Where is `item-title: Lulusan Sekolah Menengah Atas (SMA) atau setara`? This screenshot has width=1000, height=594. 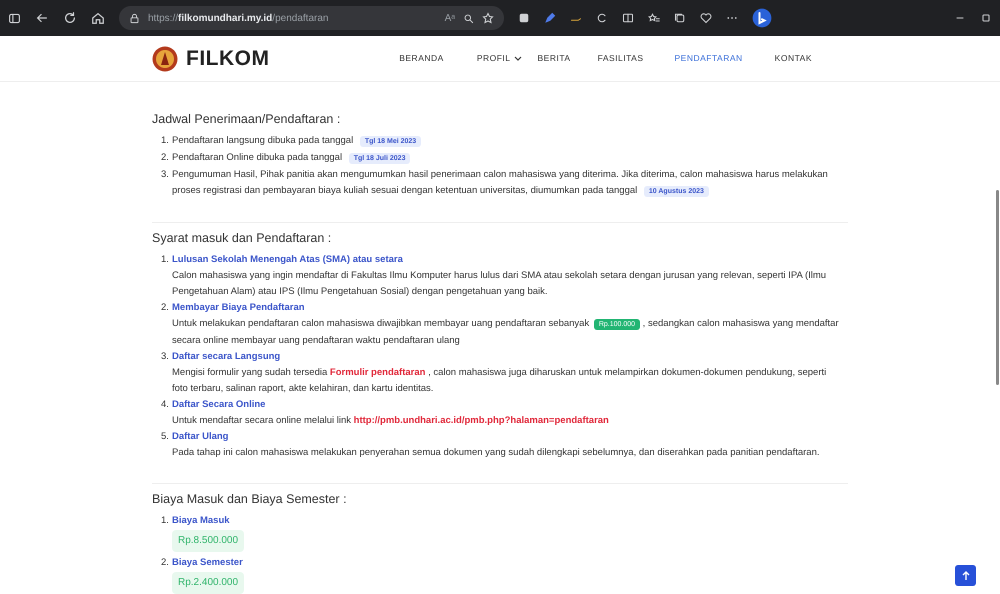
item-title: Lulusan Sekolah Menengah Atas (SMA) atau setara is located at coordinates (288, 260).